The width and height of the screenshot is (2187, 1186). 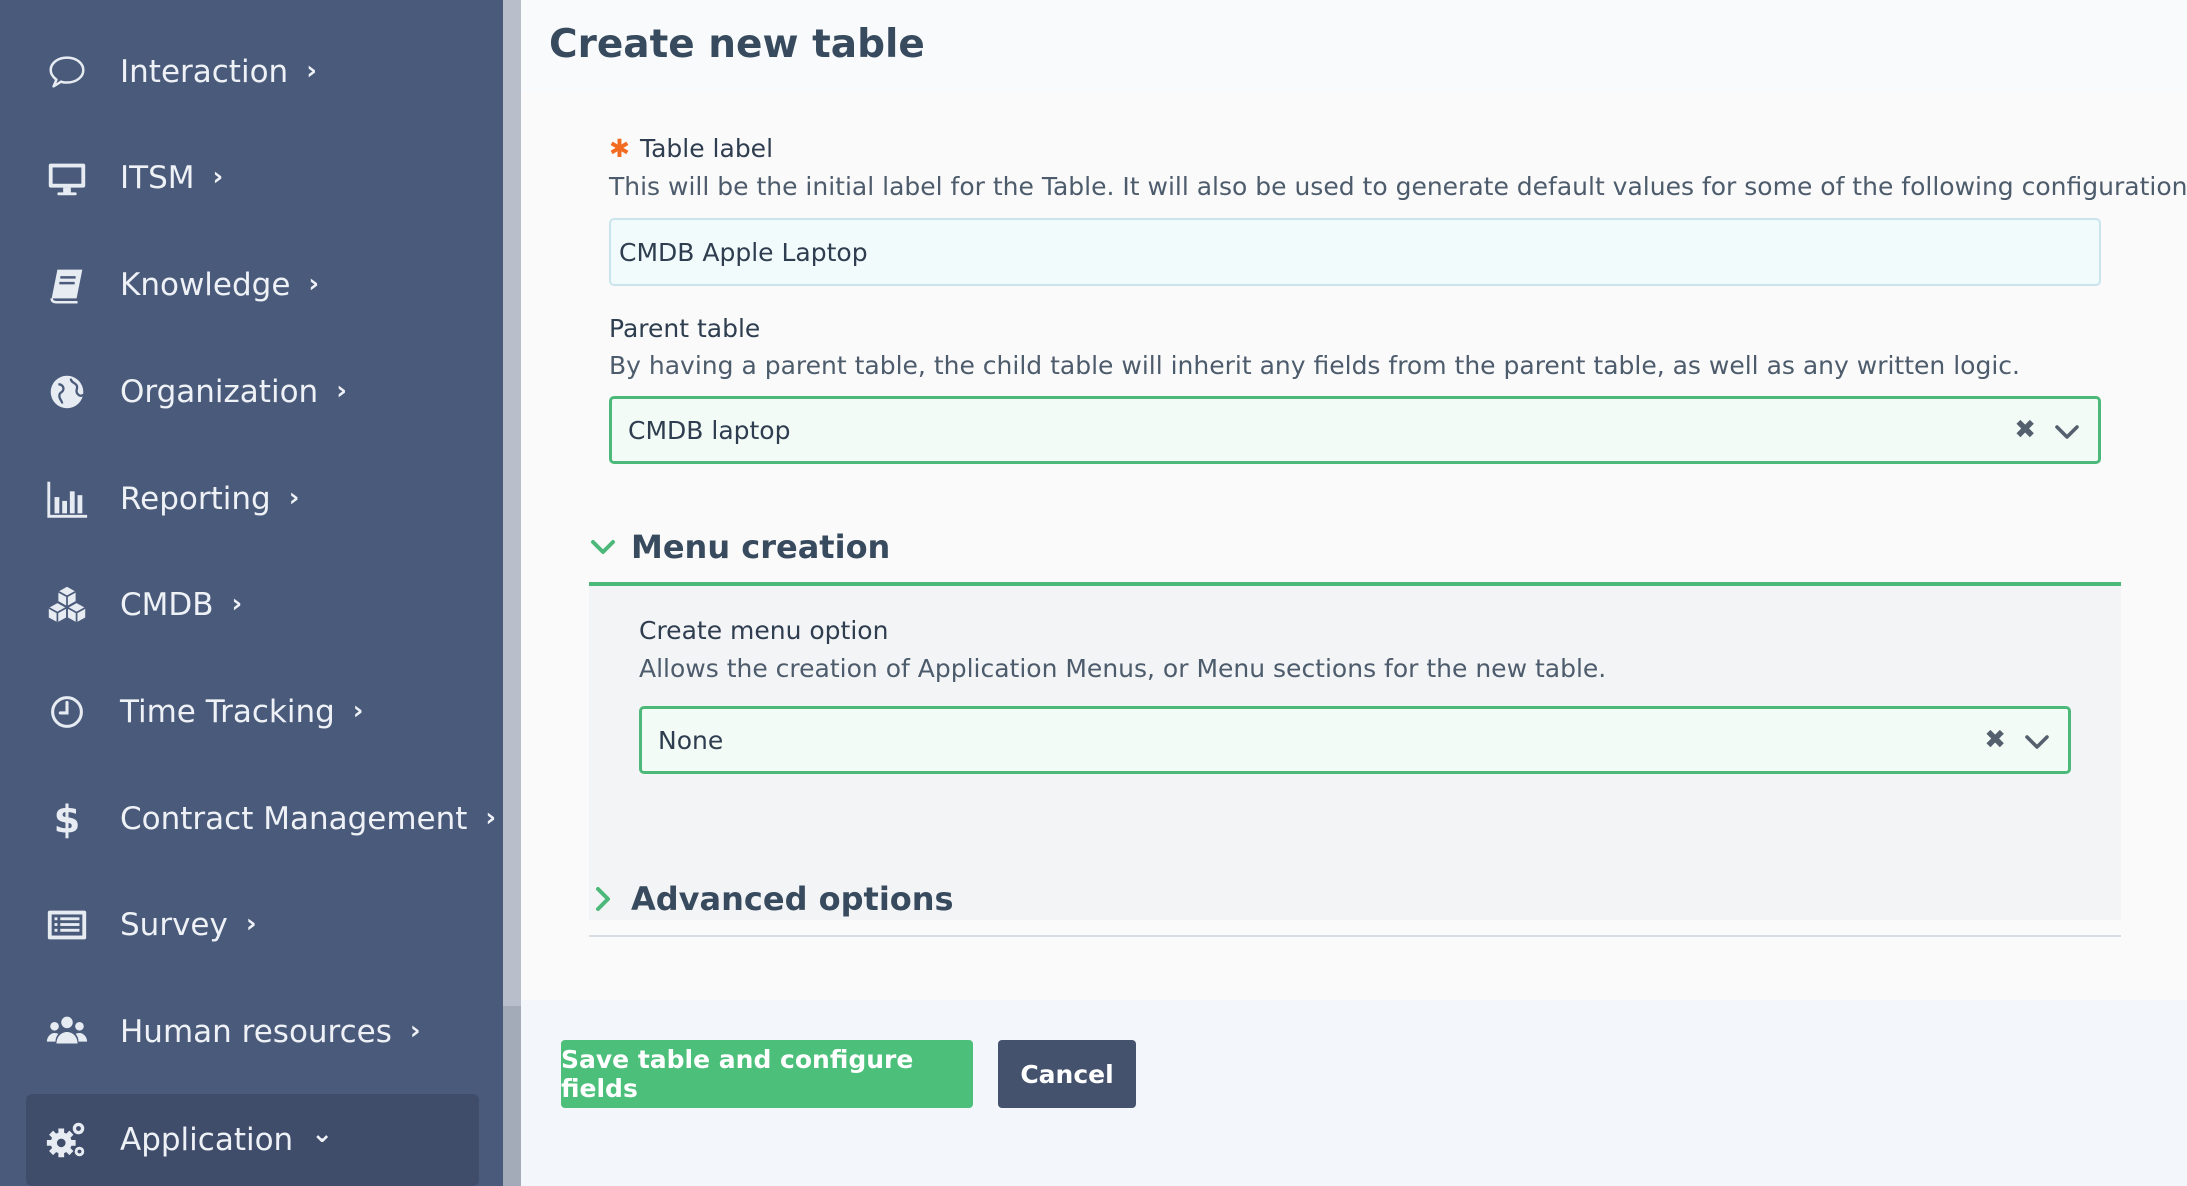 What do you see at coordinates (67, 285) in the screenshot?
I see `book-icon` at bounding box center [67, 285].